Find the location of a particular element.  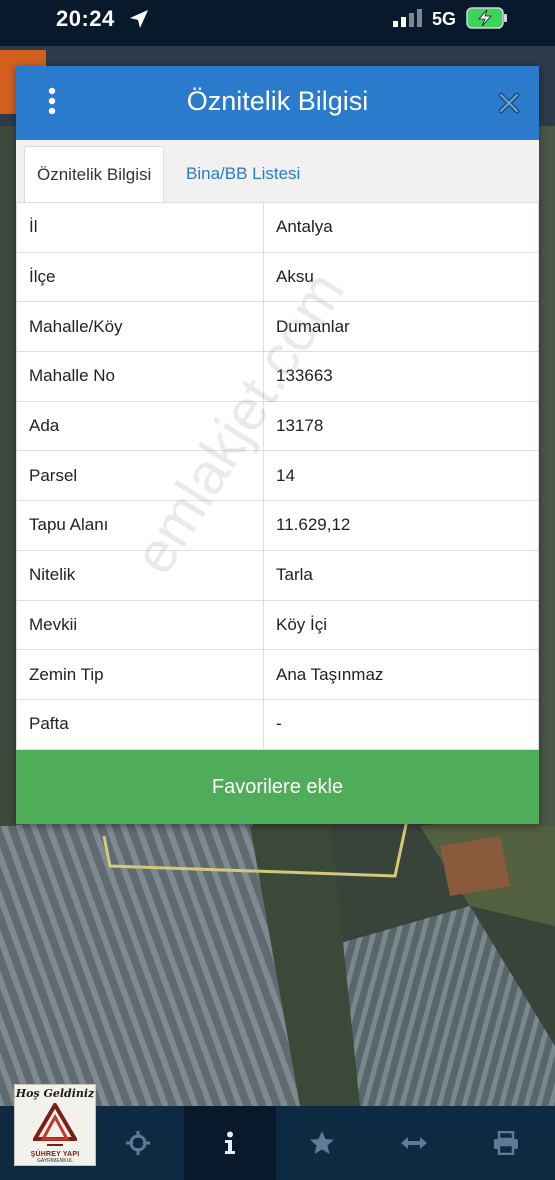

table-row: Mevkii Köy İçi is located at coordinates (277, 625).